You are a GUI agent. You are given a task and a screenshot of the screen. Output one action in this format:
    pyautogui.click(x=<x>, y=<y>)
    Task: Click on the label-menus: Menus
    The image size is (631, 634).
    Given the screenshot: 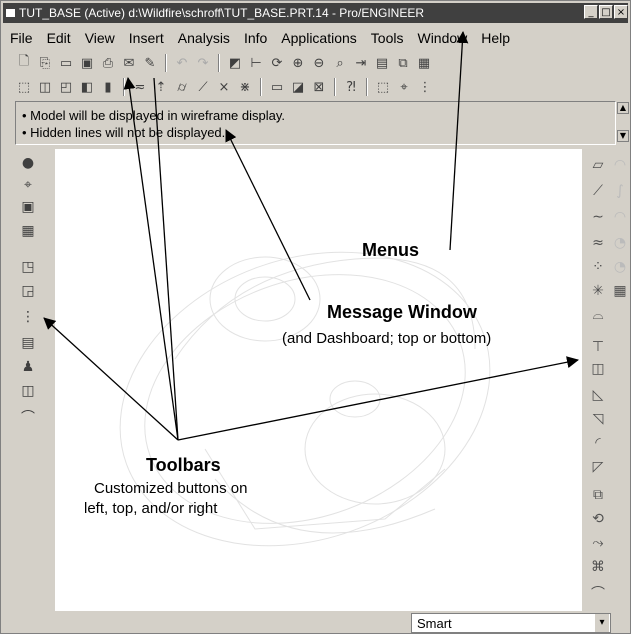 What is the action you would take?
    pyautogui.click(x=391, y=250)
    